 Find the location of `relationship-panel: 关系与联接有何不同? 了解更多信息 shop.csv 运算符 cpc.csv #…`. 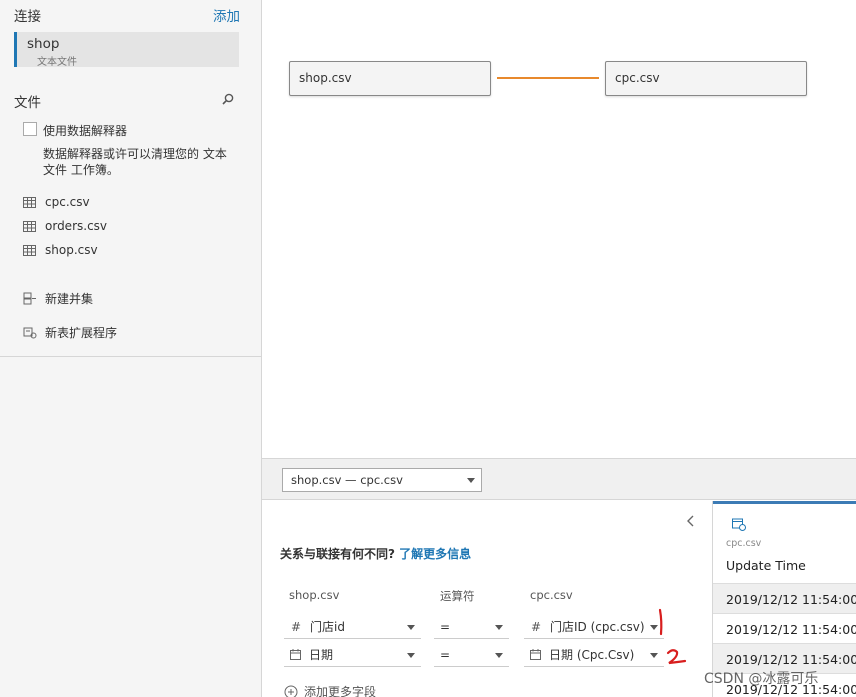

relationship-panel: 关系与联接有何不同? 了解更多信息 shop.csv 运算符 cpc.csv #… is located at coordinates (487, 599).